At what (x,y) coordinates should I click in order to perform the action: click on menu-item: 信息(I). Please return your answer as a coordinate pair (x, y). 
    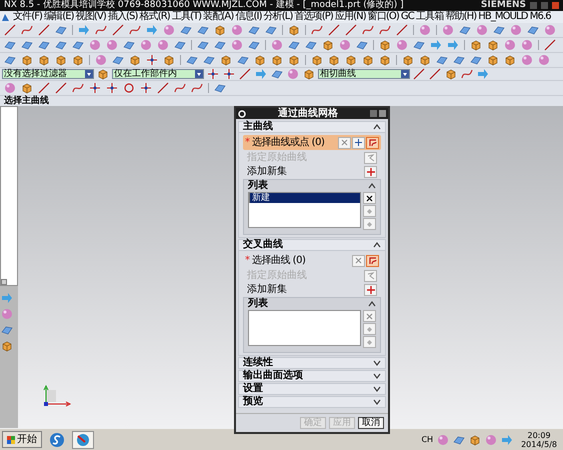
    Looking at the image, I should click on (247, 17).